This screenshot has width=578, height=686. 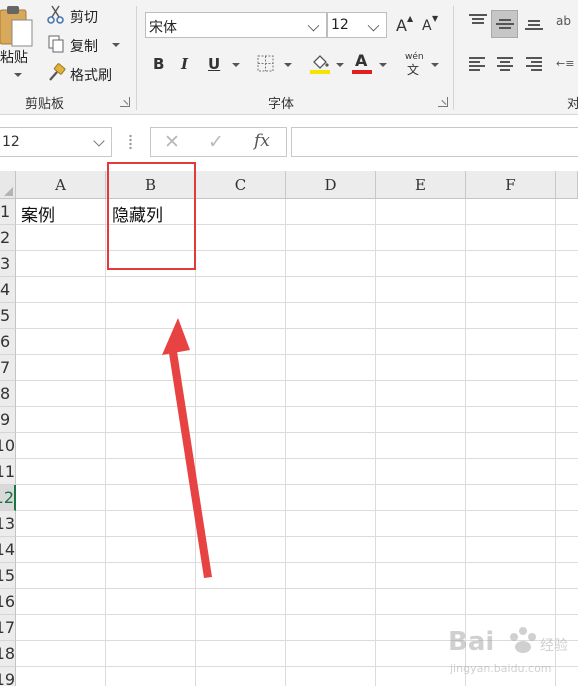 What do you see at coordinates (84, 18) in the screenshot?
I see `cut-label: 剪切` at bounding box center [84, 18].